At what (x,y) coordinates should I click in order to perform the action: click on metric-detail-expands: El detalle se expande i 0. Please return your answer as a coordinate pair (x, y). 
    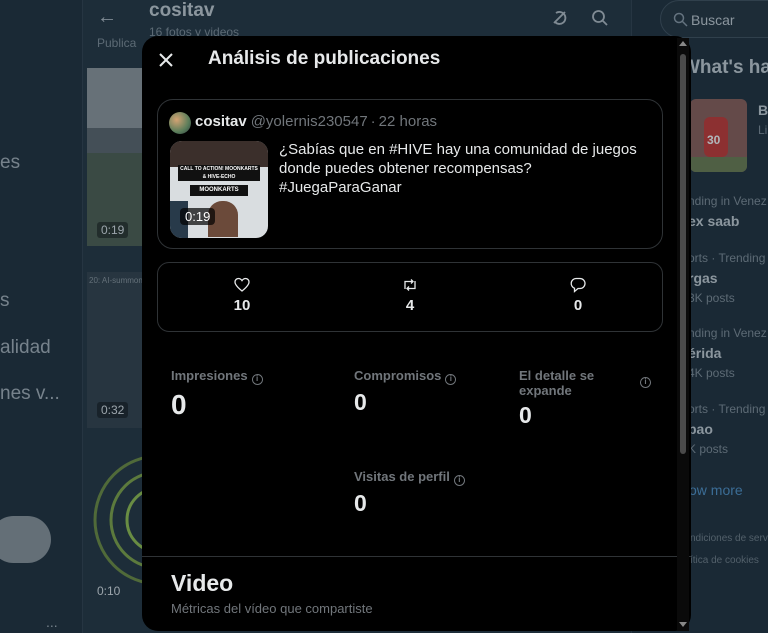
    Looking at the image, I should click on (585, 398).